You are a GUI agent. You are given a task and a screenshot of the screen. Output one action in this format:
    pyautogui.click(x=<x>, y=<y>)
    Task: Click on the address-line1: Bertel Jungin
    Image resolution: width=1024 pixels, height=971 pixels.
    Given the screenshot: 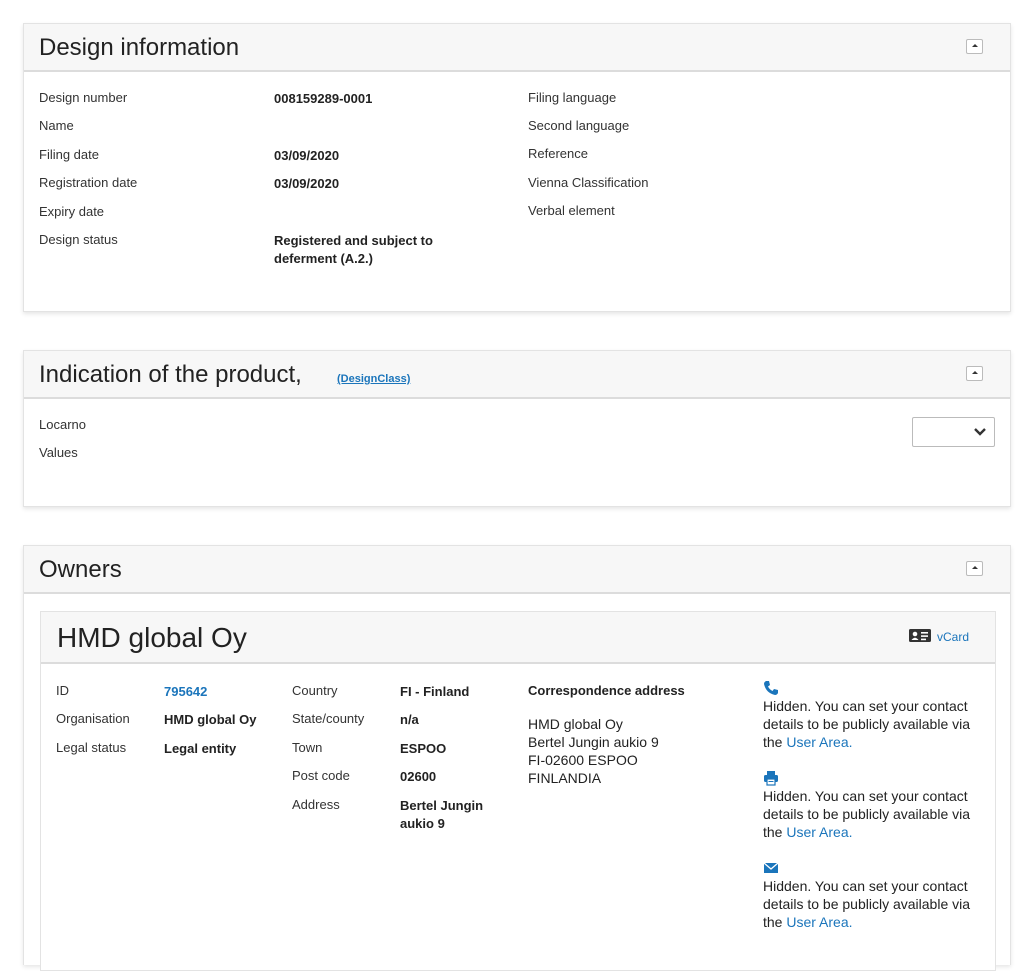 What is the action you would take?
    pyautogui.click(x=442, y=805)
    